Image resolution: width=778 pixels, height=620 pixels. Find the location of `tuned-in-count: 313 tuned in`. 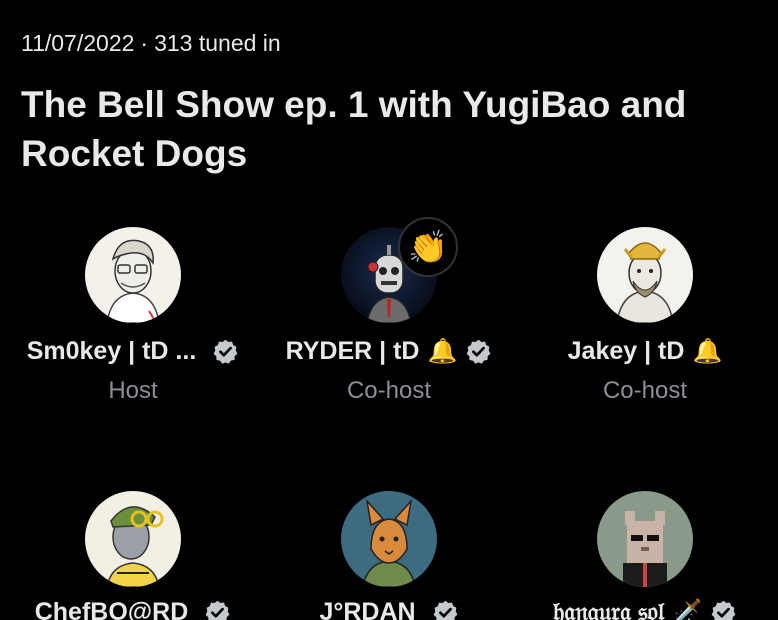

tuned-in-count: 313 tuned in is located at coordinates (217, 43).